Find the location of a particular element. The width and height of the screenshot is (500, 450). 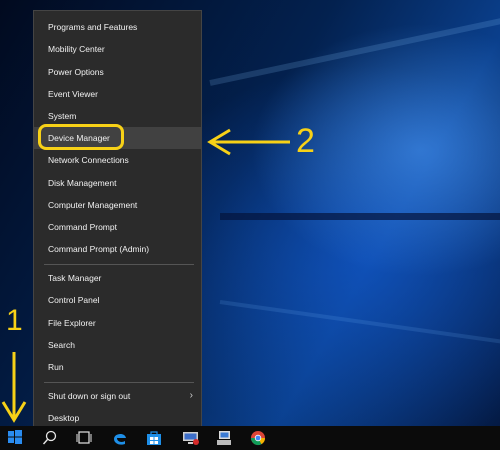

windows-start-icon is located at coordinates (15, 437).